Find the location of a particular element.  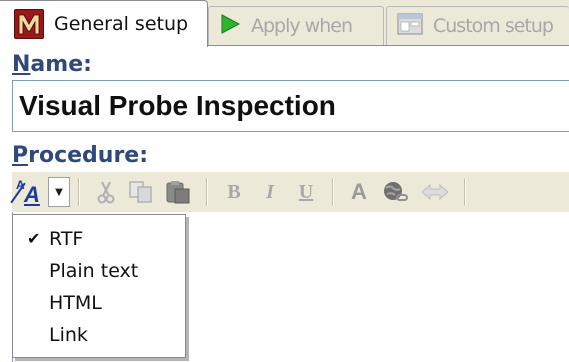

cut-button is located at coordinates (106, 192).